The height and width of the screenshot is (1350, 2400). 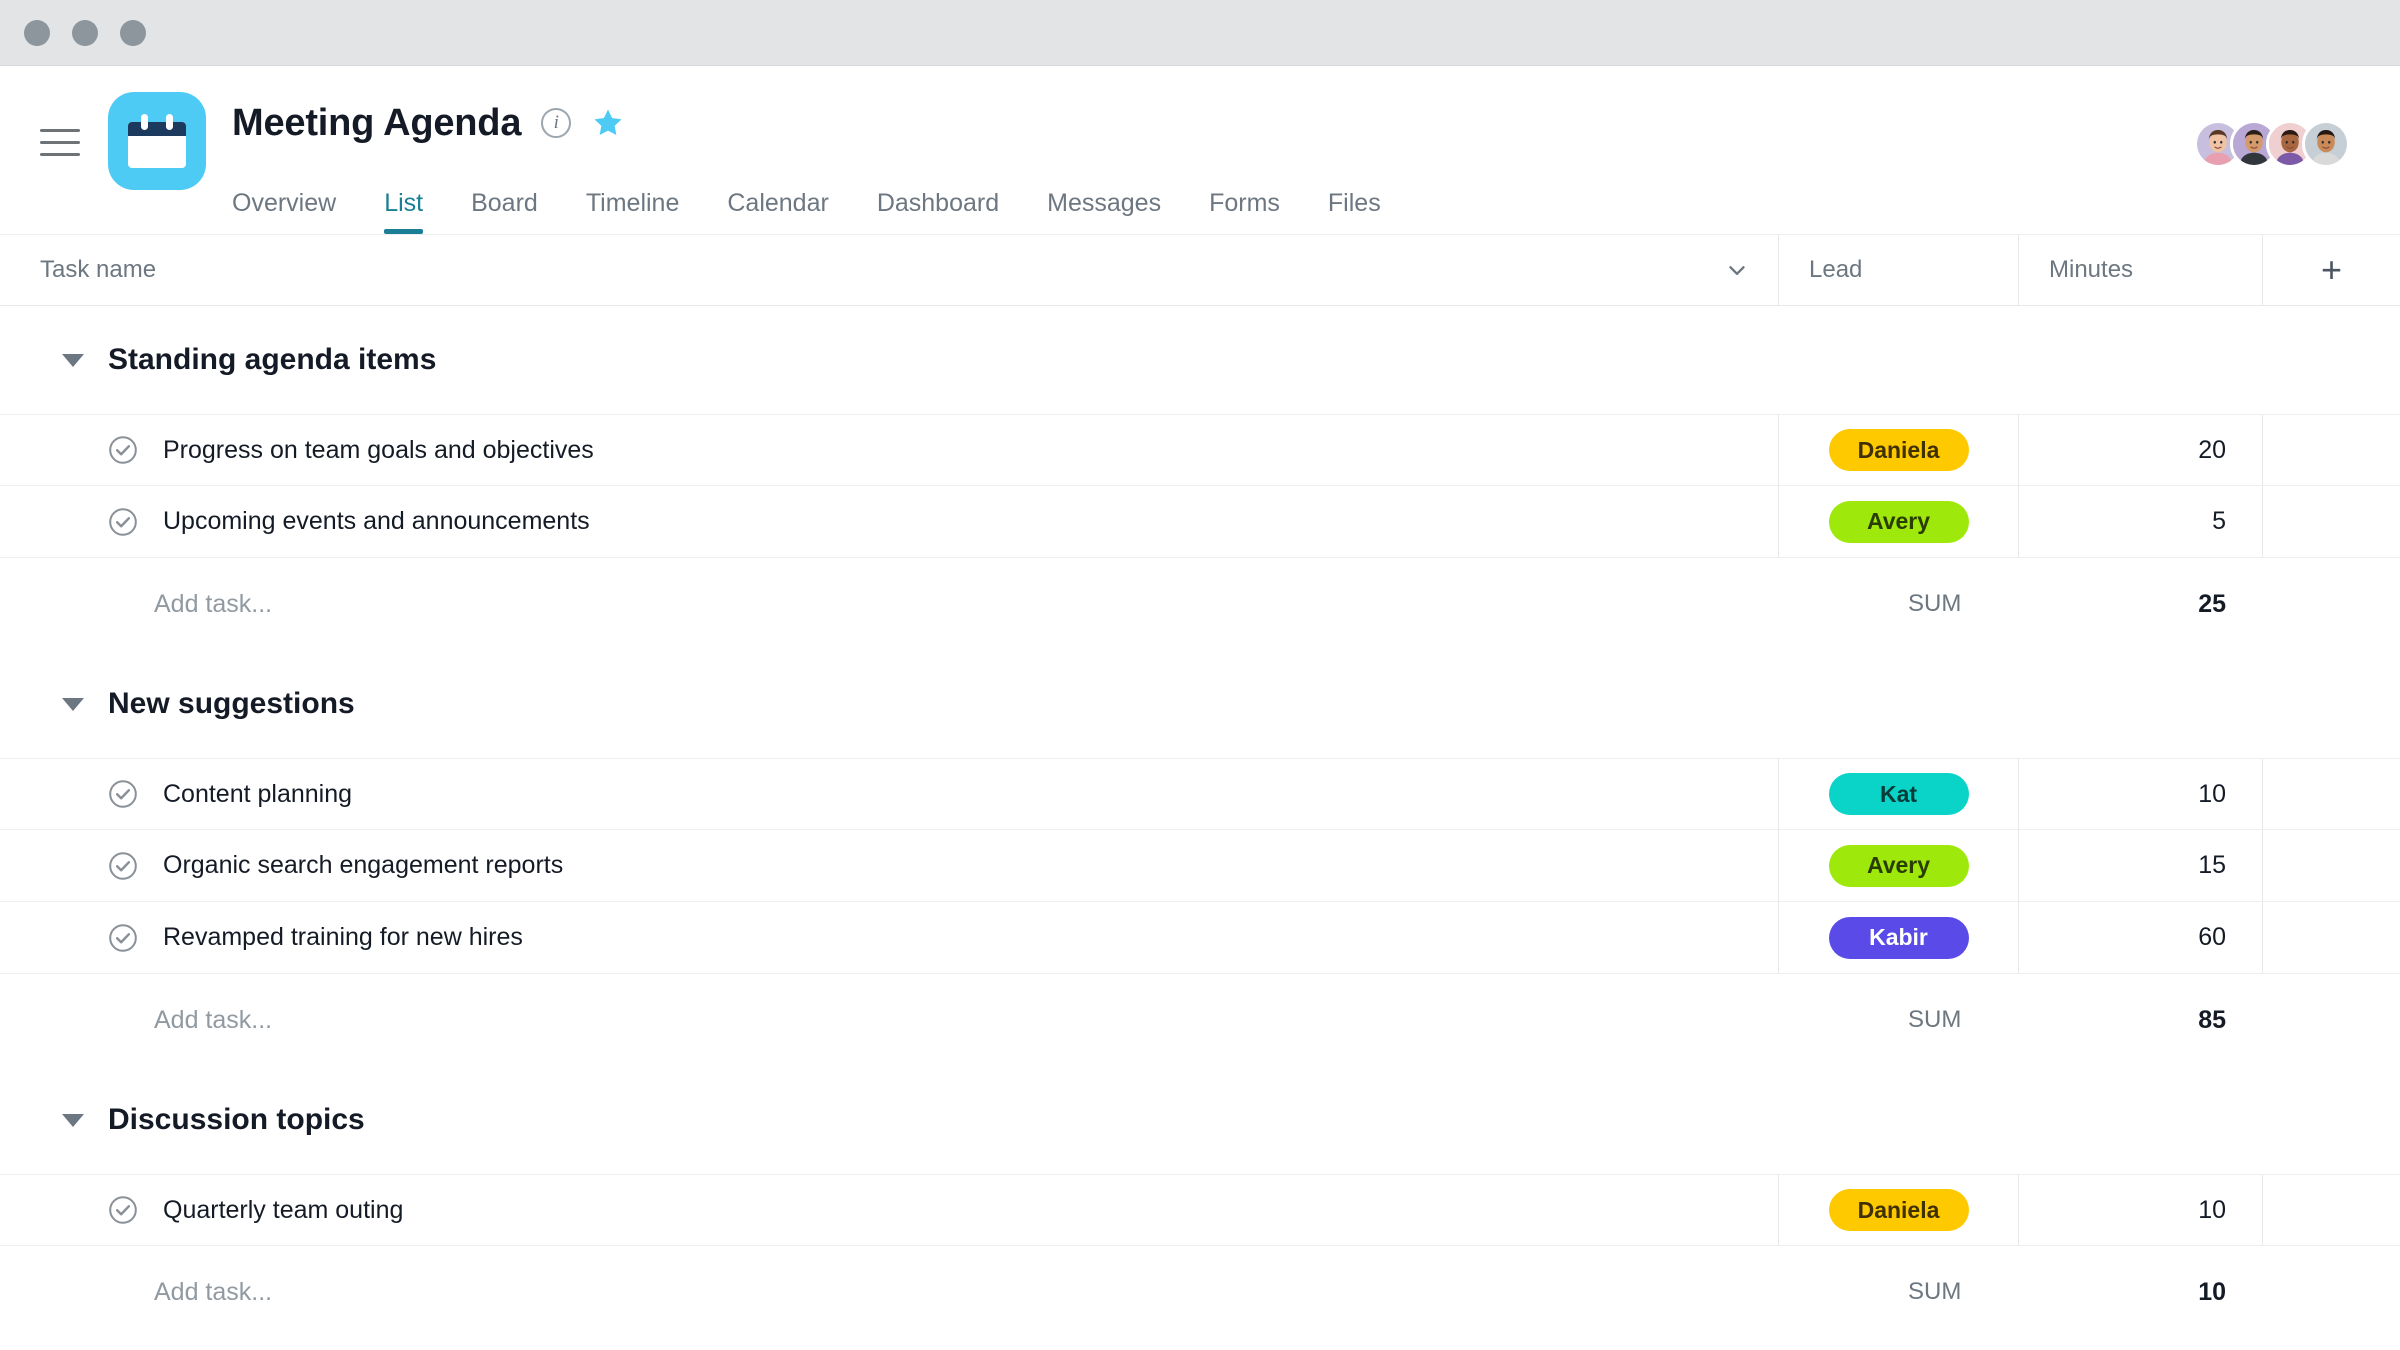 What do you see at coordinates (37, 32) in the screenshot?
I see `window-close-button` at bounding box center [37, 32].